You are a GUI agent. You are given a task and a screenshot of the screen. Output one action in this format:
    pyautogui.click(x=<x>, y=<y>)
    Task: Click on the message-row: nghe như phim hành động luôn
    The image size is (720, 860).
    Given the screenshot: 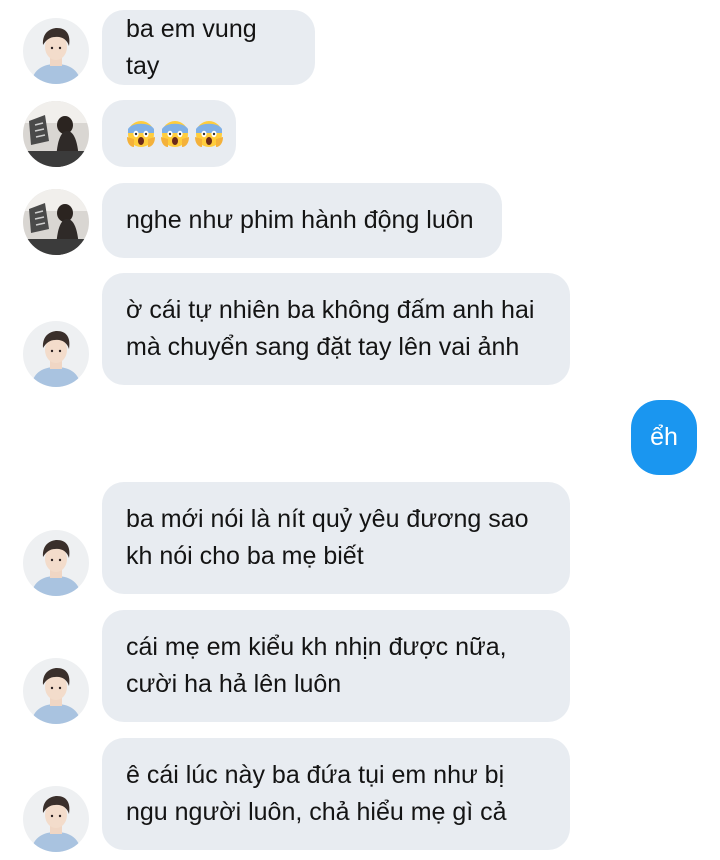 What is the action you would take?
    pyautogui.click(x=360, y=220)
    